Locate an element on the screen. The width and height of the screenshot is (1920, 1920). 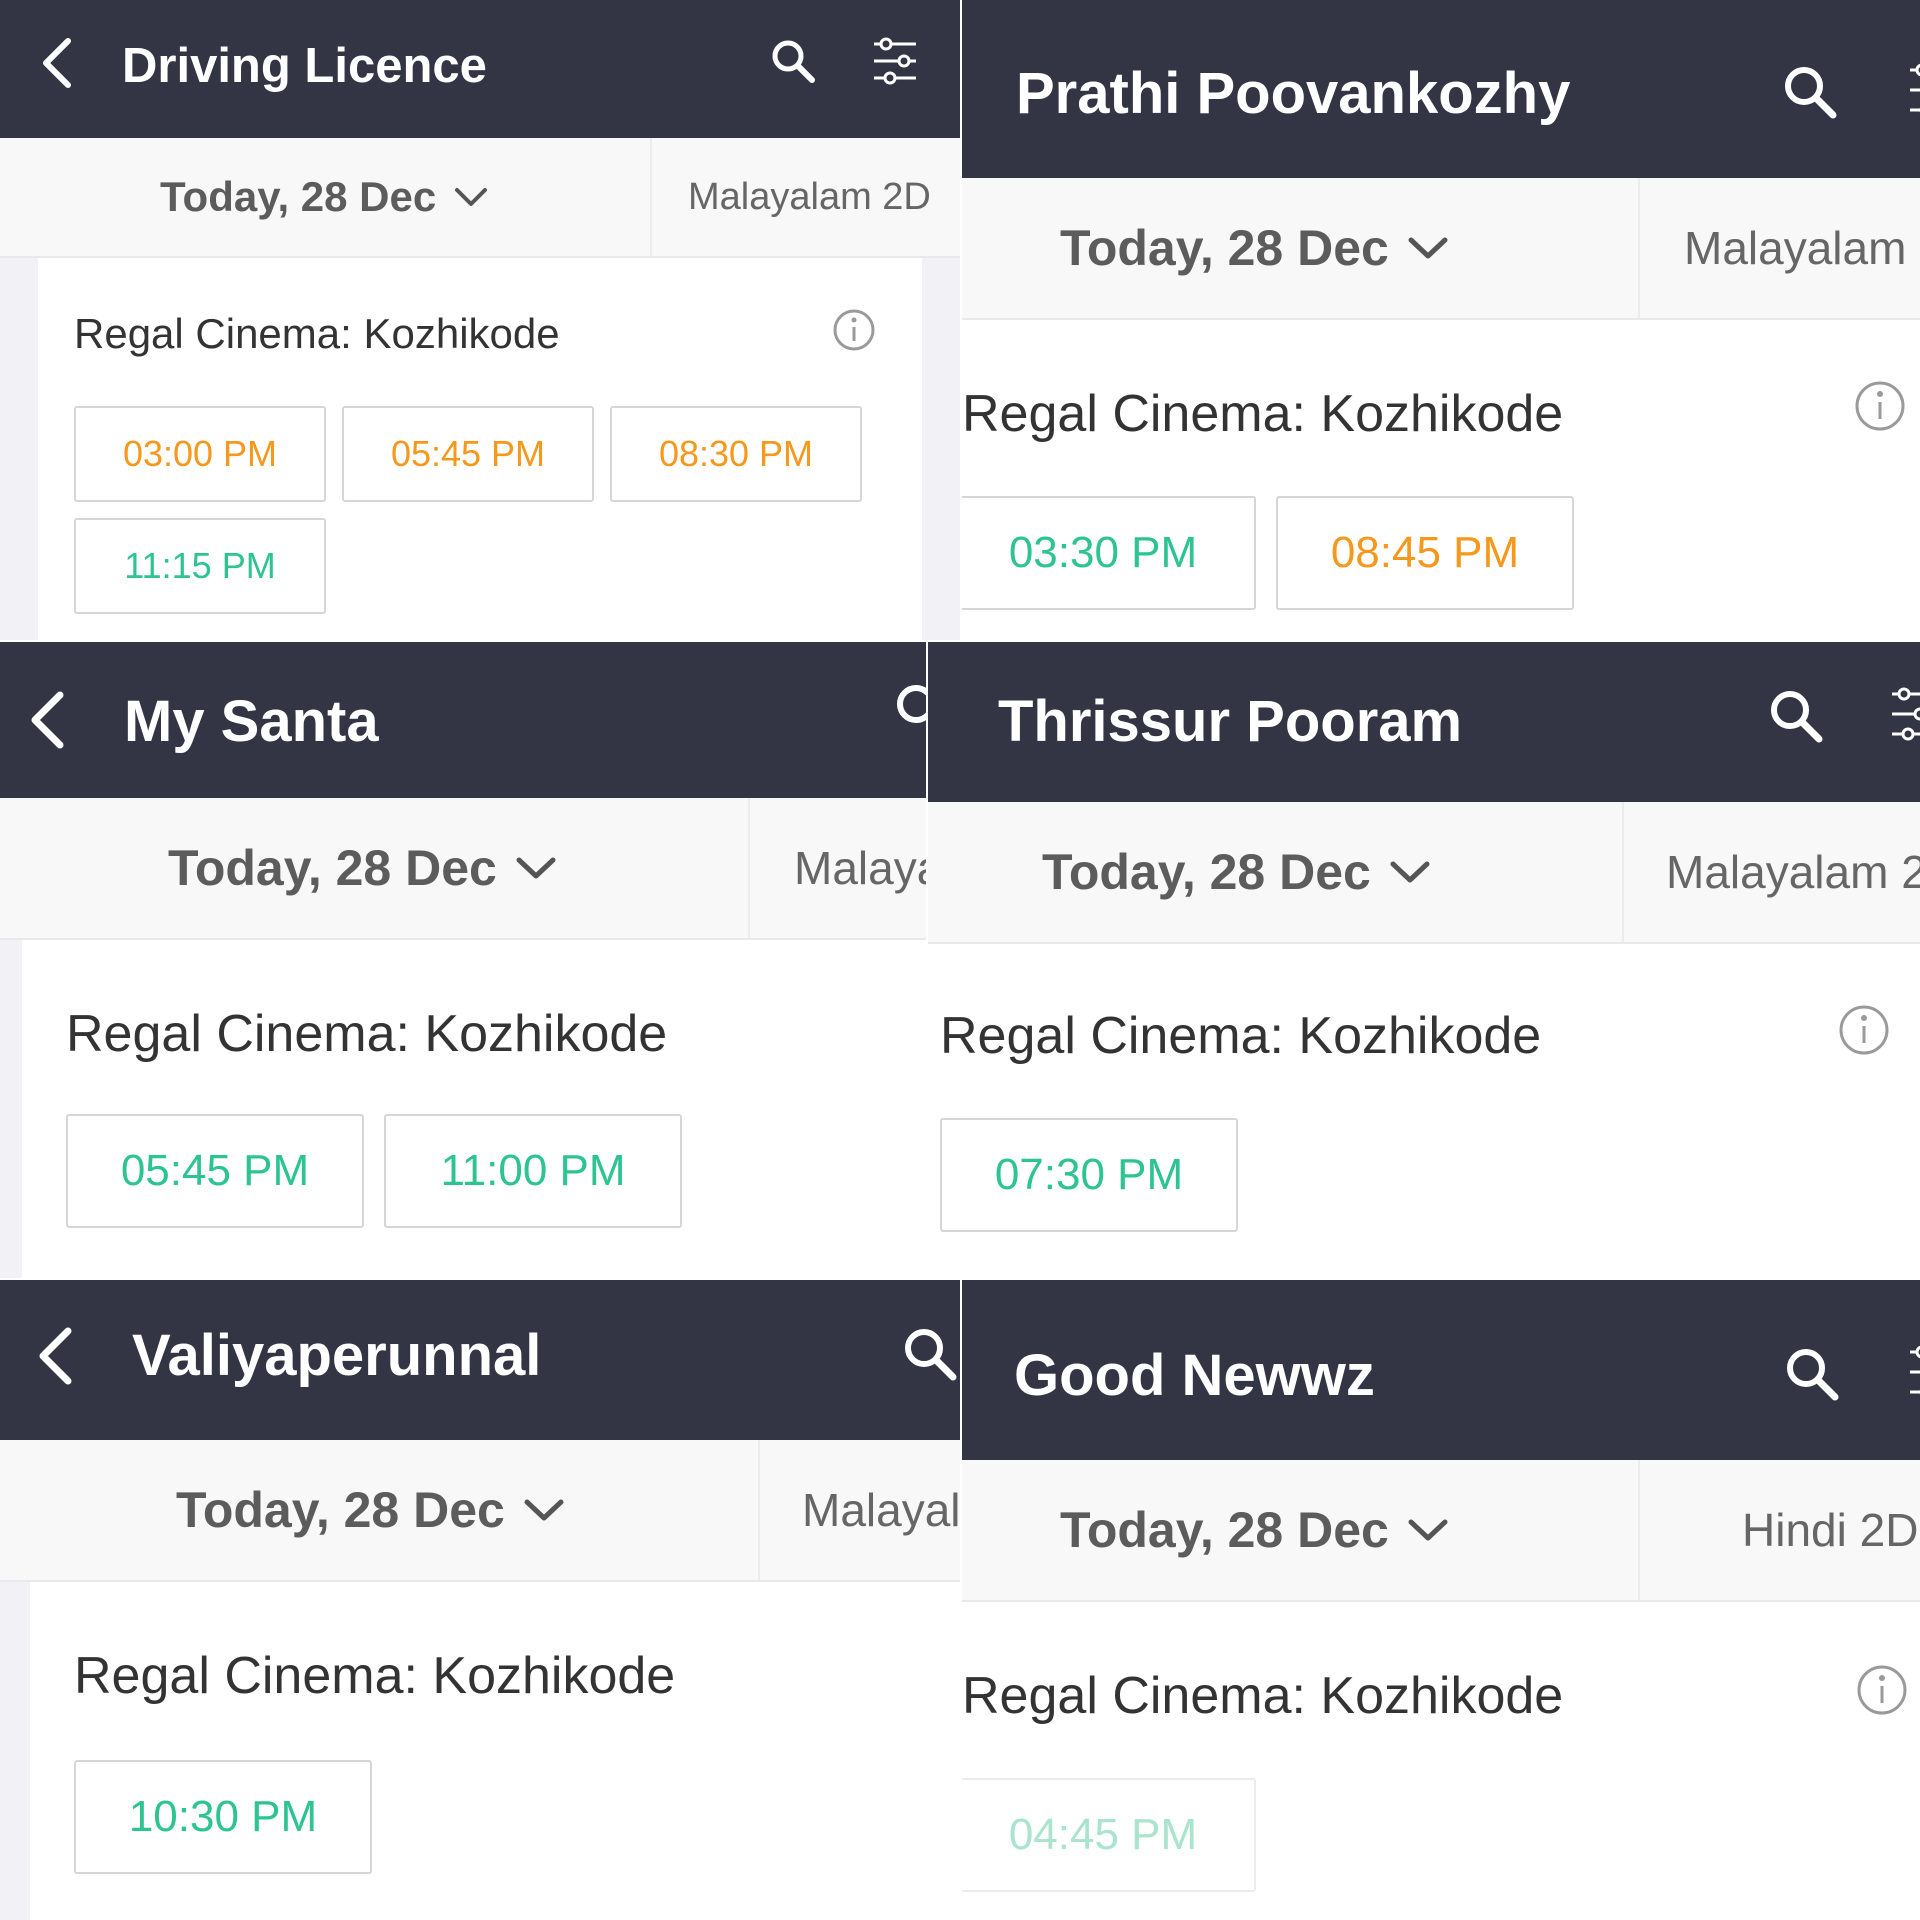
showtime-button: 07:30 PM is located at coordinates (1089, 1175).